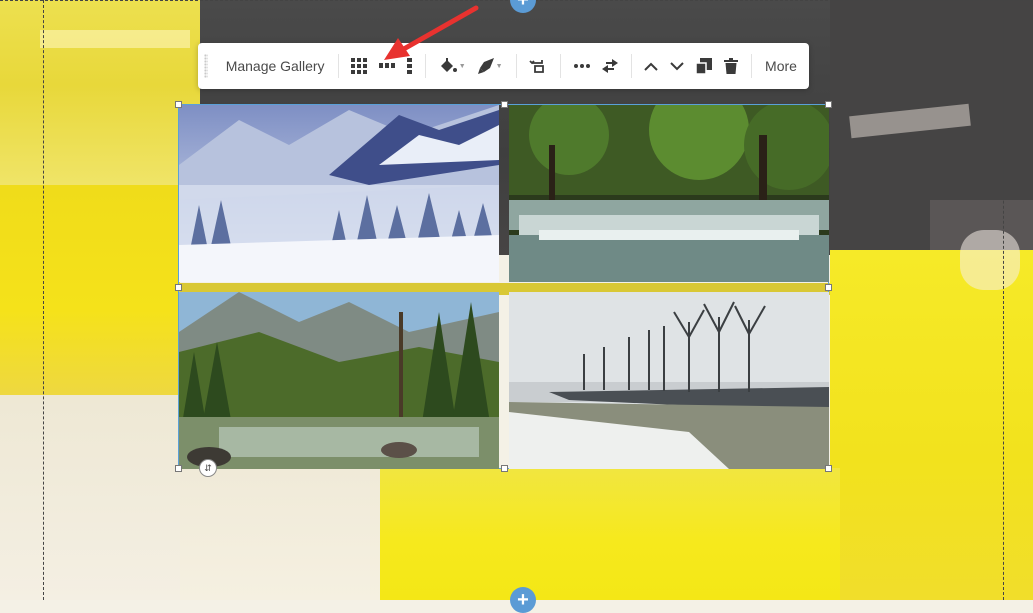 The height and width of the screenshot is (613, 1033). Describe the element at coordinates (828, 287) in the screenshot. I see `resize-handle-middle-right` at that location.